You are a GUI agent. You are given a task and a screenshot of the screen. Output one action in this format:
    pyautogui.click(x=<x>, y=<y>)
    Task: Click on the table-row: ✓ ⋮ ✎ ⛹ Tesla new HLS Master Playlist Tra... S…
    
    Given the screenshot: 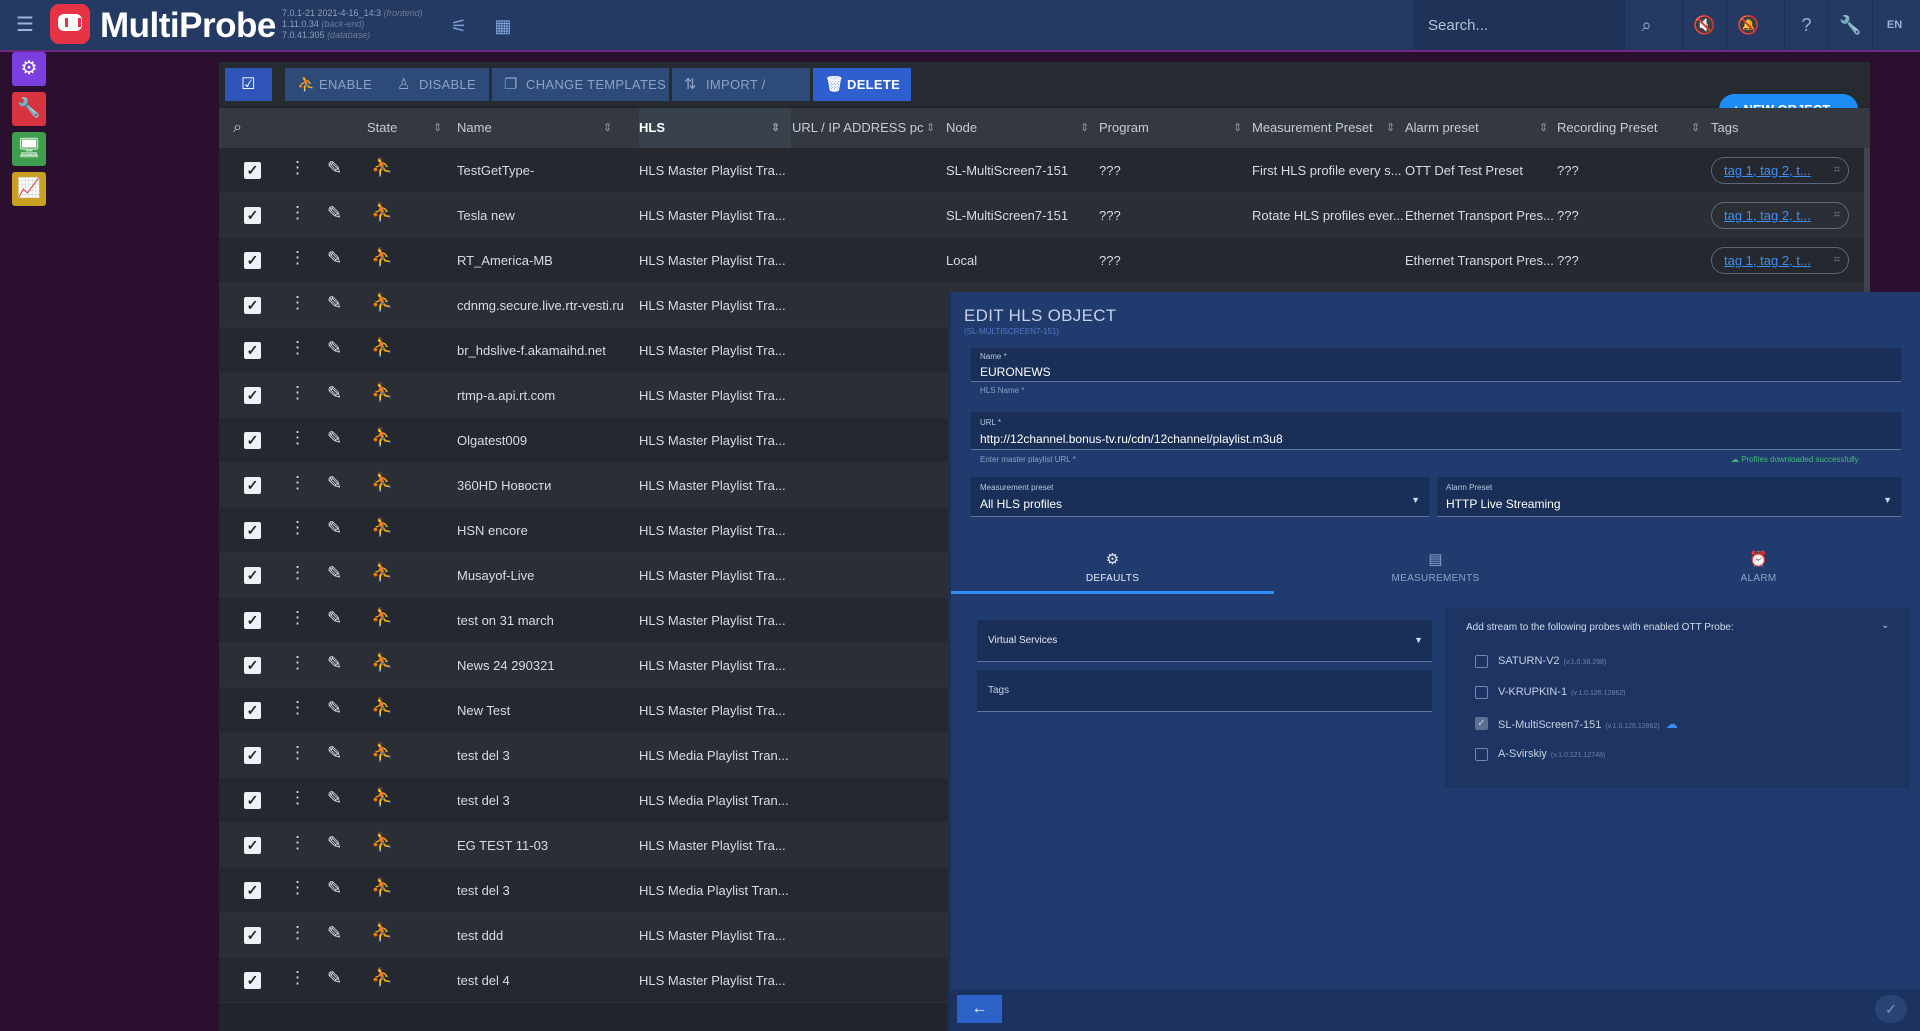 What is the action you would take?
    pyautogui.click(x=1044, y=215)
    